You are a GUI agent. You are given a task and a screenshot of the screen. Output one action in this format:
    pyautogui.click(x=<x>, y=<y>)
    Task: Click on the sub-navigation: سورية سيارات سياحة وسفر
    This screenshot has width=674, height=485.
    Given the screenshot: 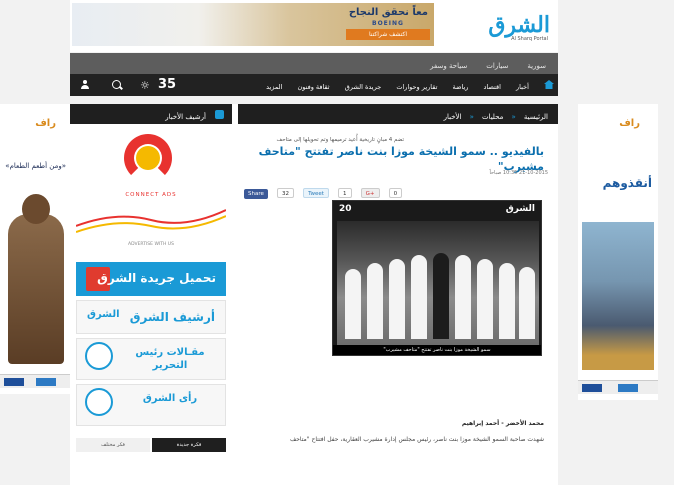 What is the action you would take?
    pyautogui.click(x=314, y=63)
    